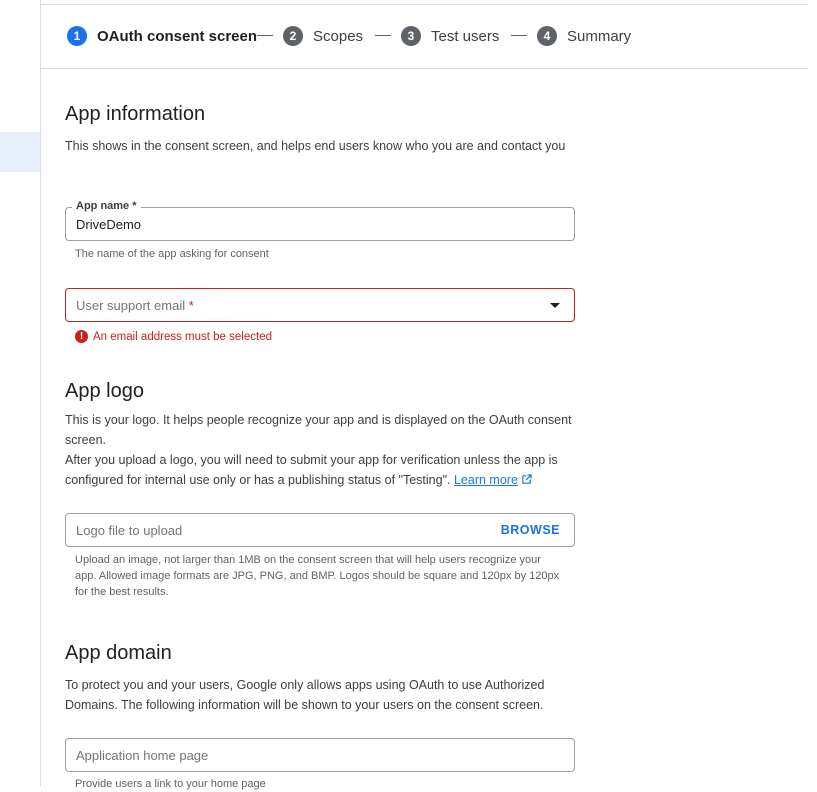 This screenshot has width=817, height=792. I want to click on logo-upload-placeholder: Logo file to upload, so click(129, 530).